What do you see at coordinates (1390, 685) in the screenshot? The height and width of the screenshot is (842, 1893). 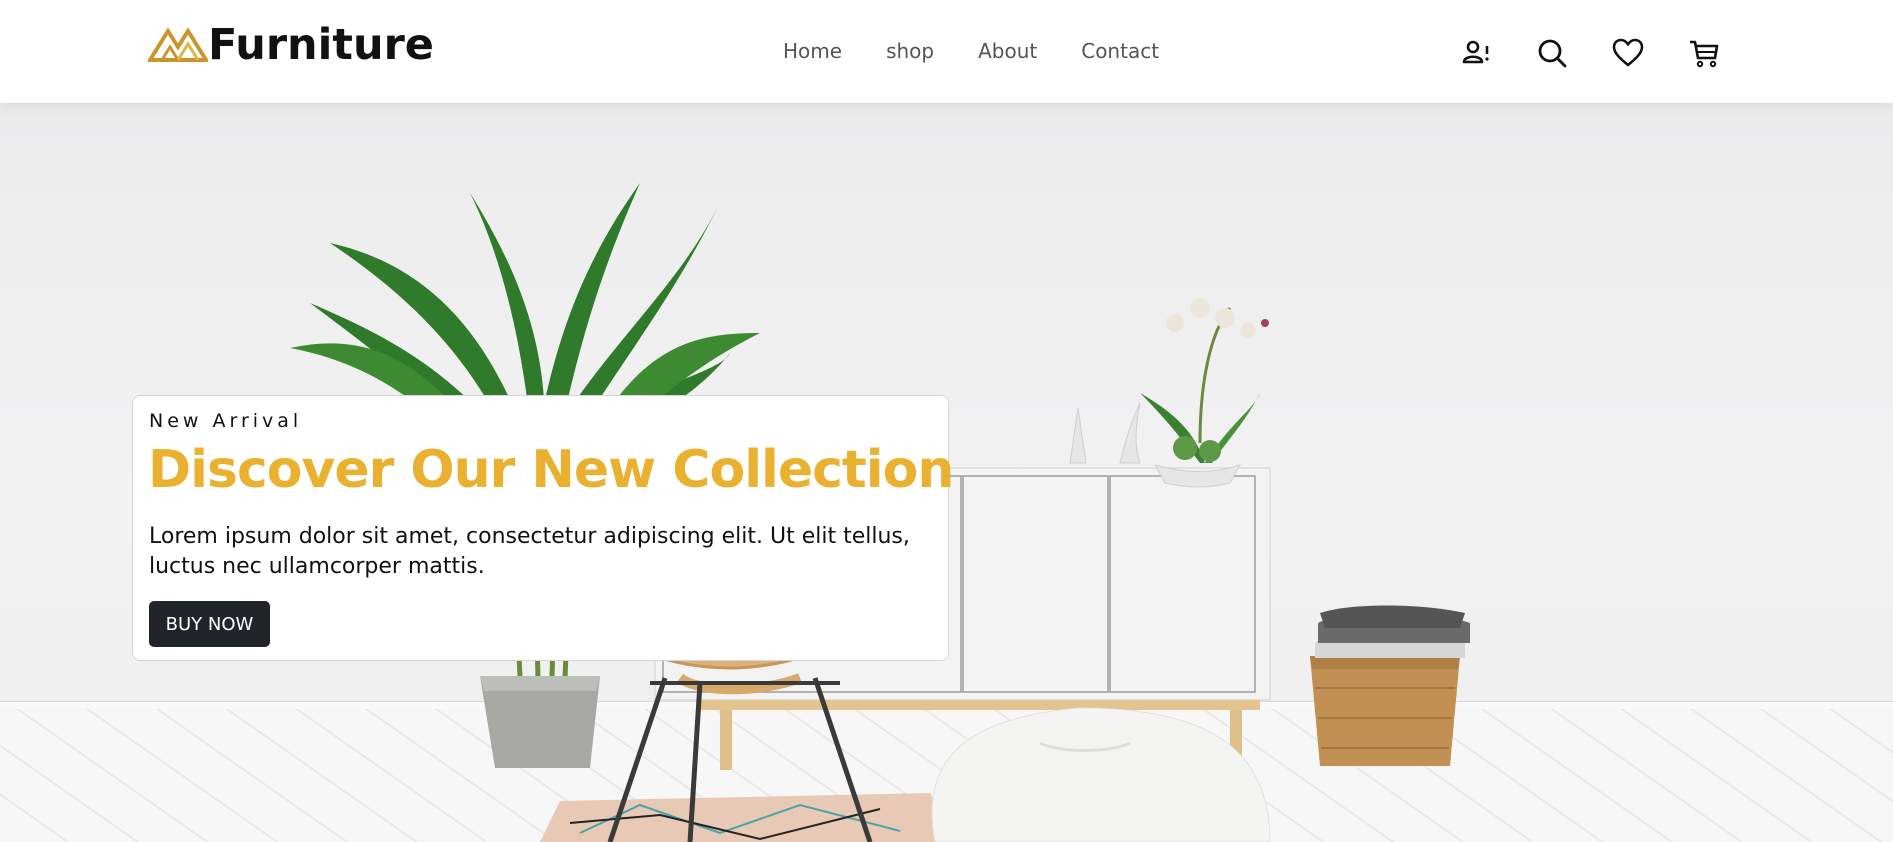 I see `basket` at bounding box center [1390, 685].